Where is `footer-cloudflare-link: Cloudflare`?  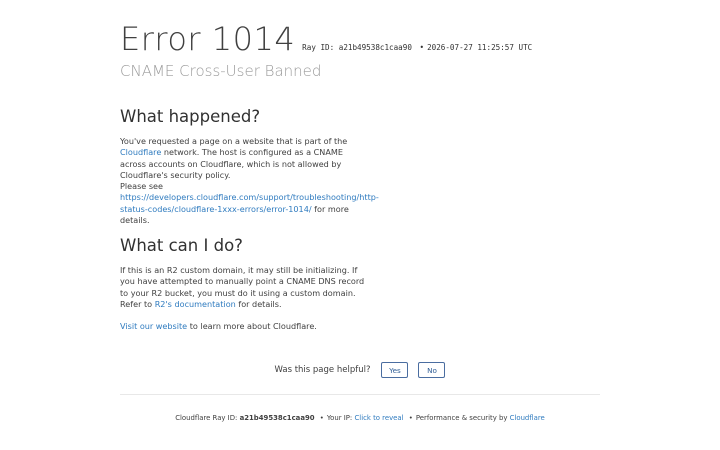 footer-cloudflare-link: Cloudflare is located at coordinates (527, 418).